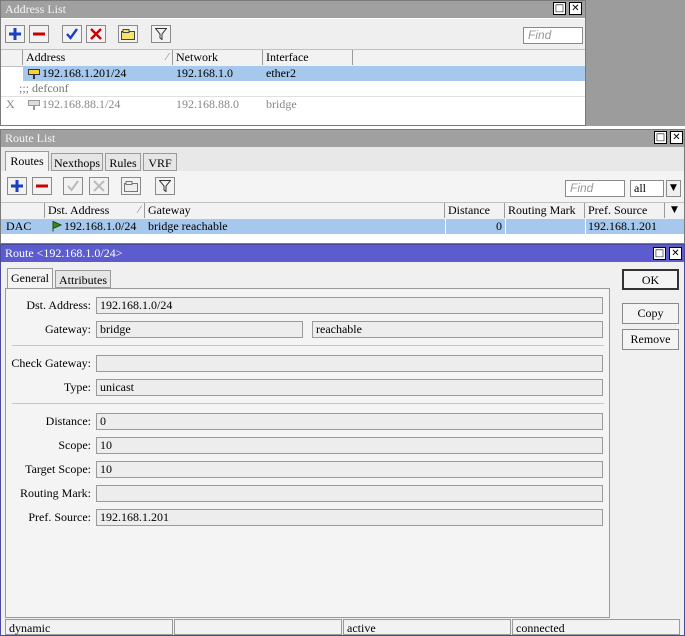 Image resolution: width=685 pixels, height=636 pixels. Describe the element at coordinates (618, 210) in the screenshot. I see `pref-source-column-label: Pref. Source` at that location.